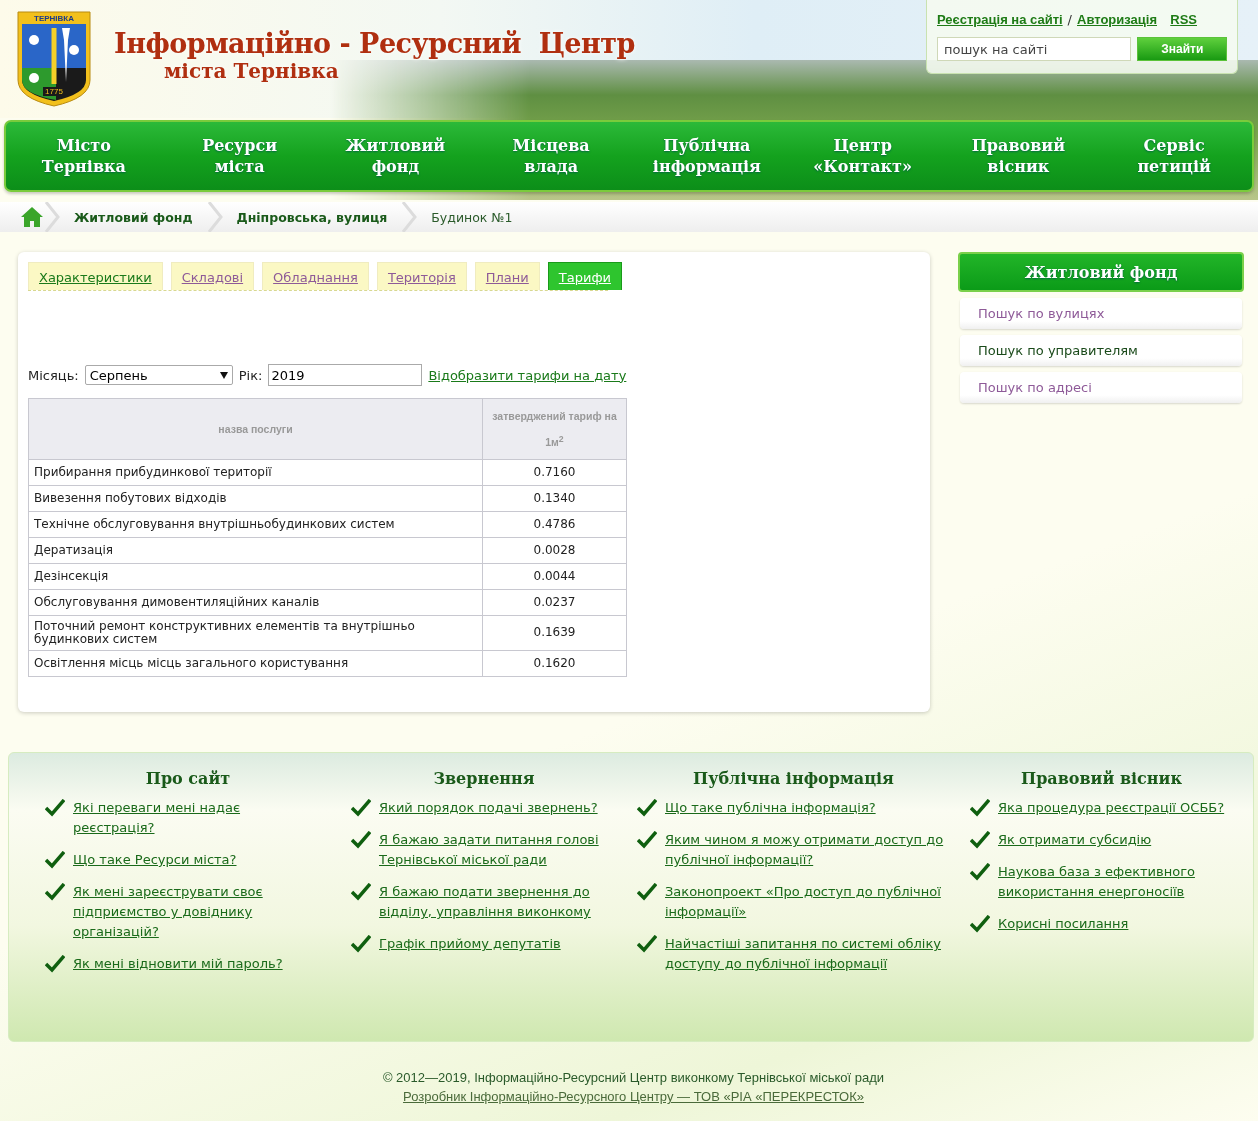 Image resolution: width=1258 pixels, height=1121 pixels. Describe the element at coordinates (488, 808) in the screenshot. I see `faq-link: Який порядок подачі звернень?` at that location.